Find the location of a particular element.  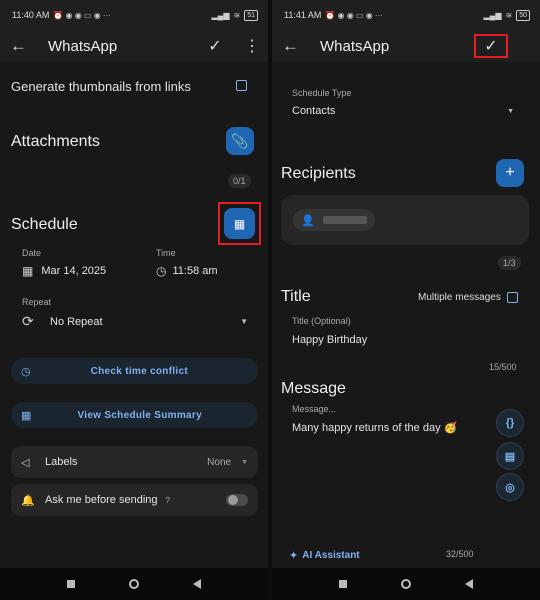

more-options-icon: ⋮ is located at coordinates (252, 46).